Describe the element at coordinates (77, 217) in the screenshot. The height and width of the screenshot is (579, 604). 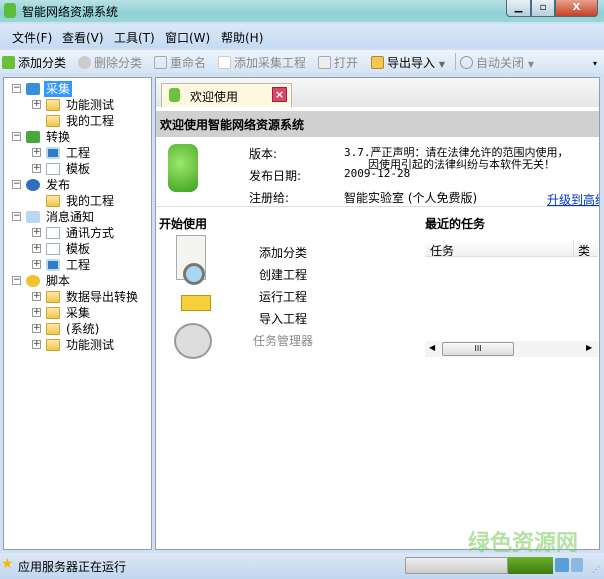
I see `tree-node: − 消息通知` at that location.